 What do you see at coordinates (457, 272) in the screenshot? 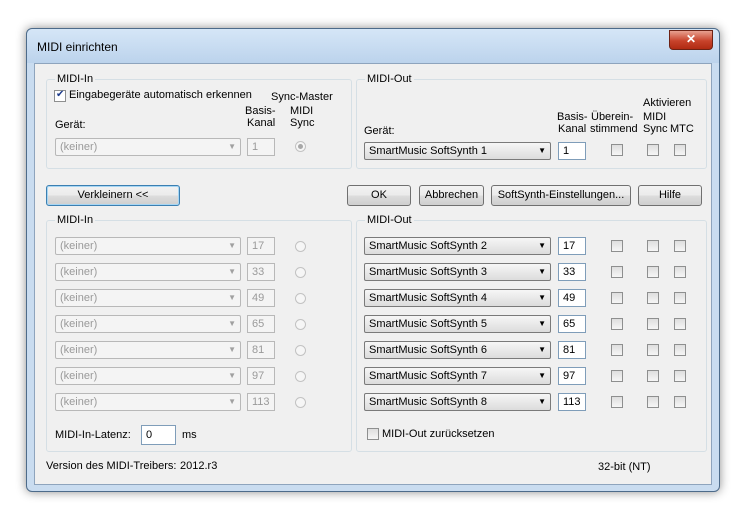
I see `out-device-select: SmartMusic SoftSynth 3 ▼` at bounding box center [457, 272].